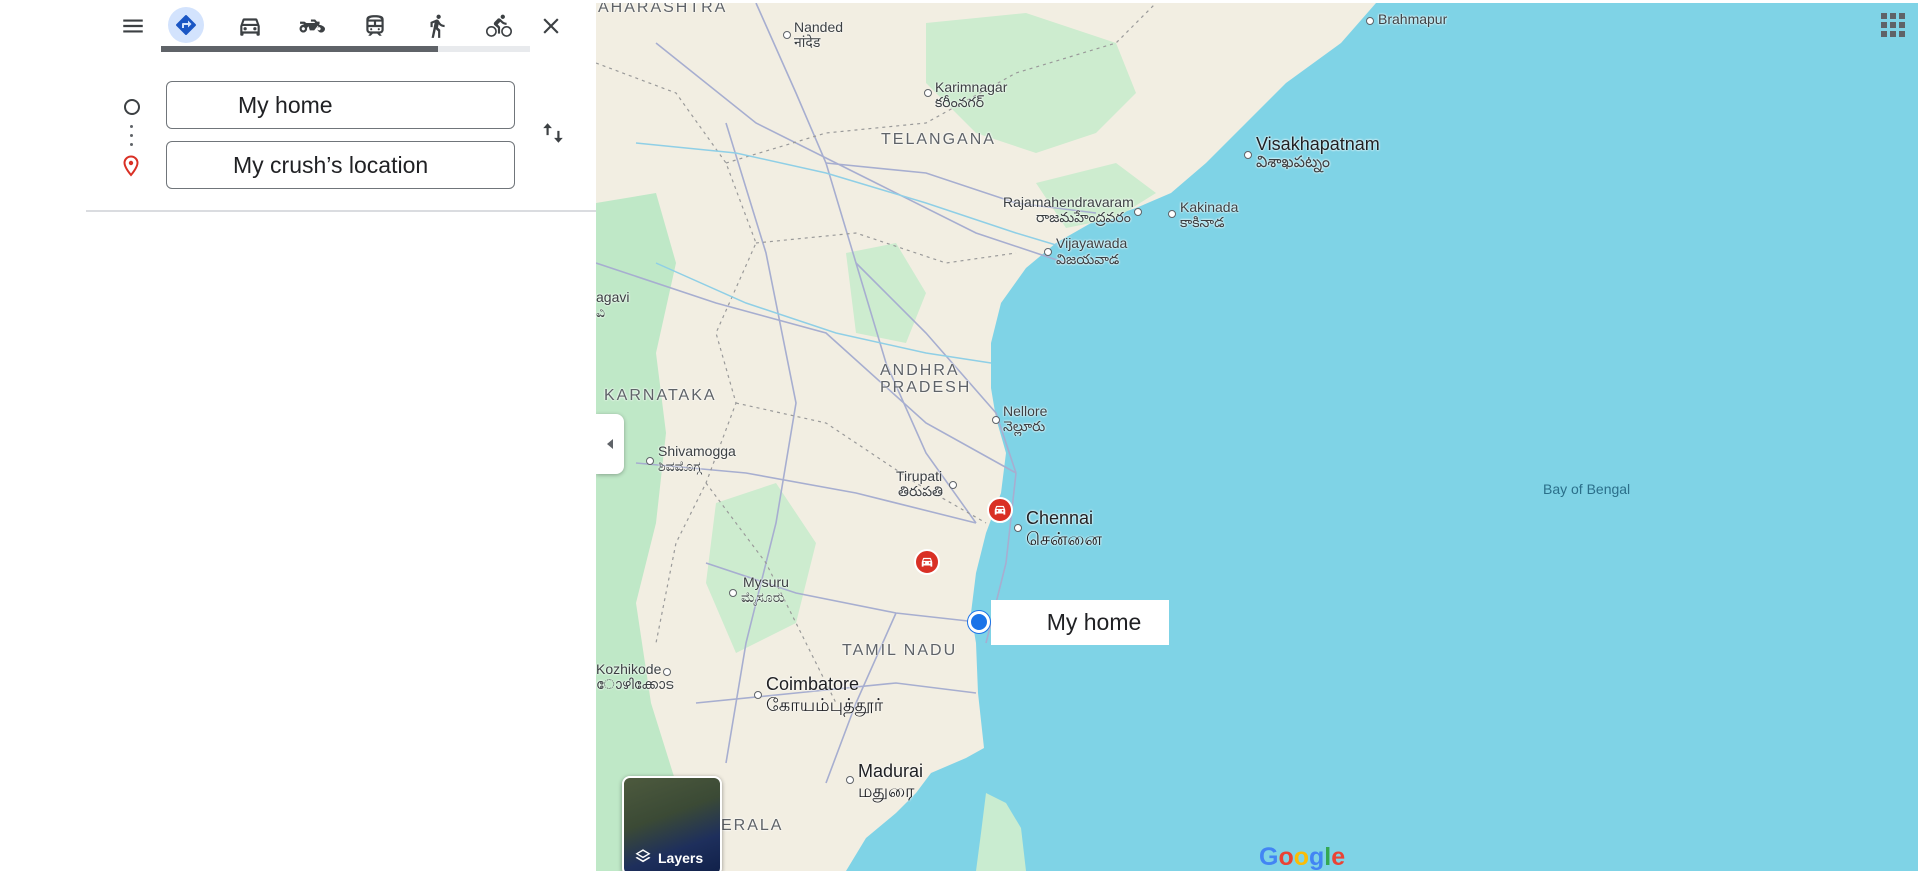  What do you see at coordinates (819, 27) in the screenshot?
I see `label-nanded: Nanded` at bounding box center [819, 27].